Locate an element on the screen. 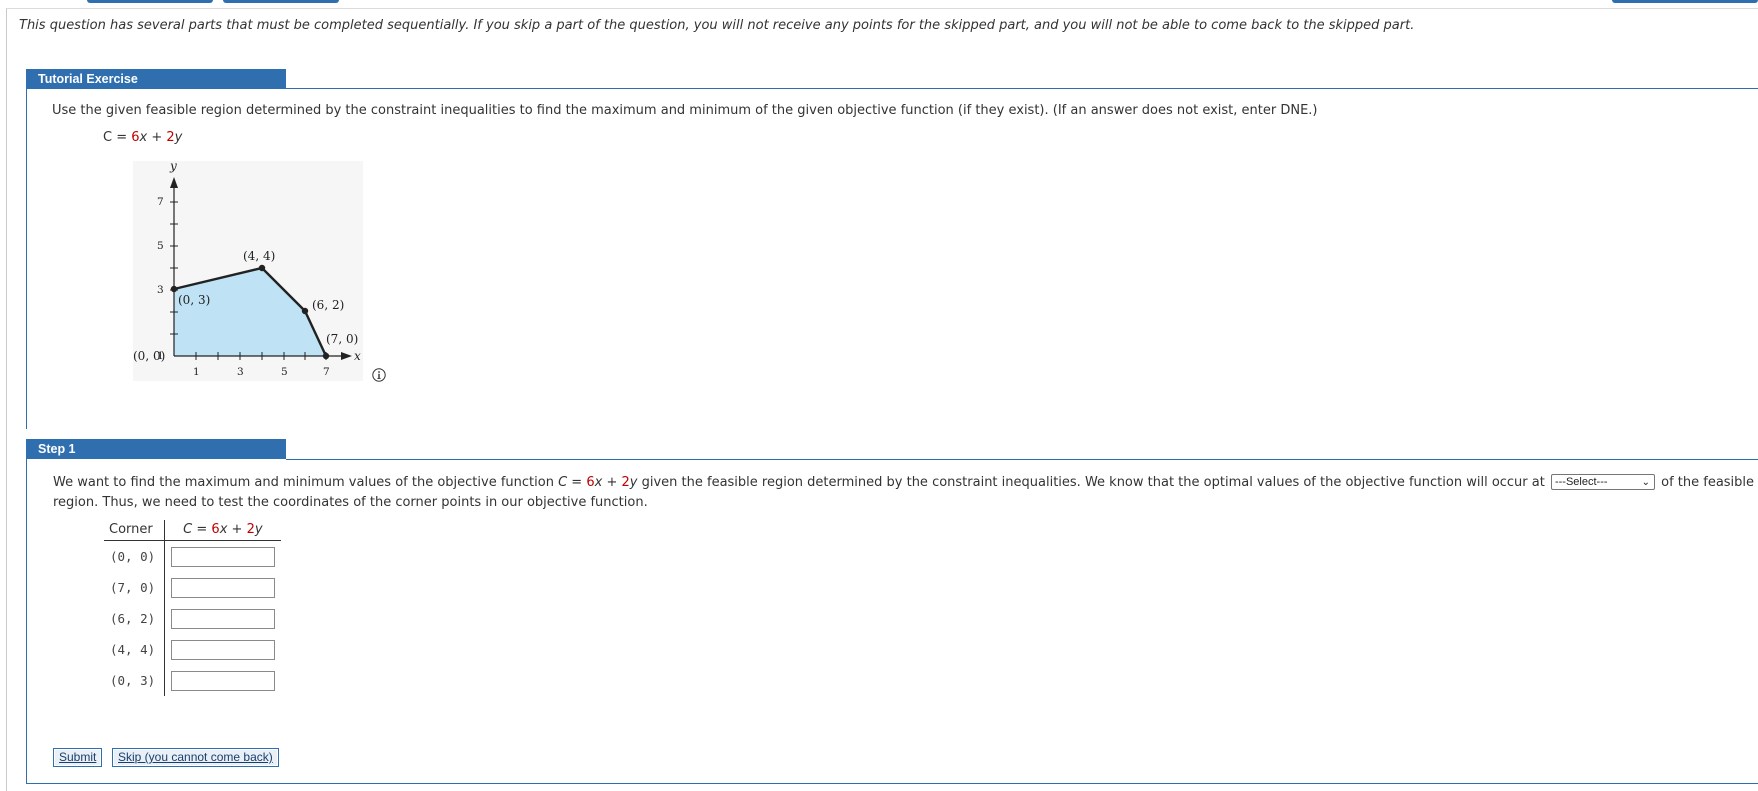 The height and width of the screenshot is (791, 1758). table-row: (6, 2) is located at coordinates (192, 618).